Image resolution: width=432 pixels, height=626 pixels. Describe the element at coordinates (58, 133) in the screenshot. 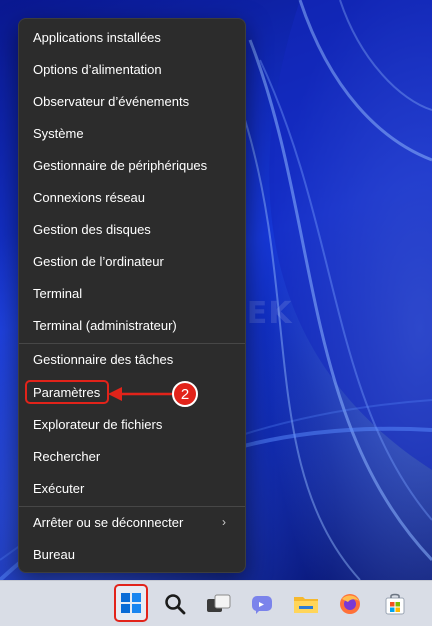

I see `menu-item-label: Système` at that location.